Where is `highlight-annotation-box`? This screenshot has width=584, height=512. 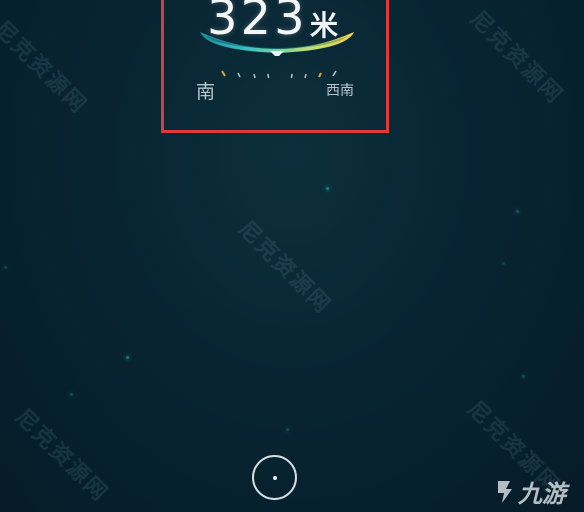
highlight-annotation-box is located at coordinates (275, 66).